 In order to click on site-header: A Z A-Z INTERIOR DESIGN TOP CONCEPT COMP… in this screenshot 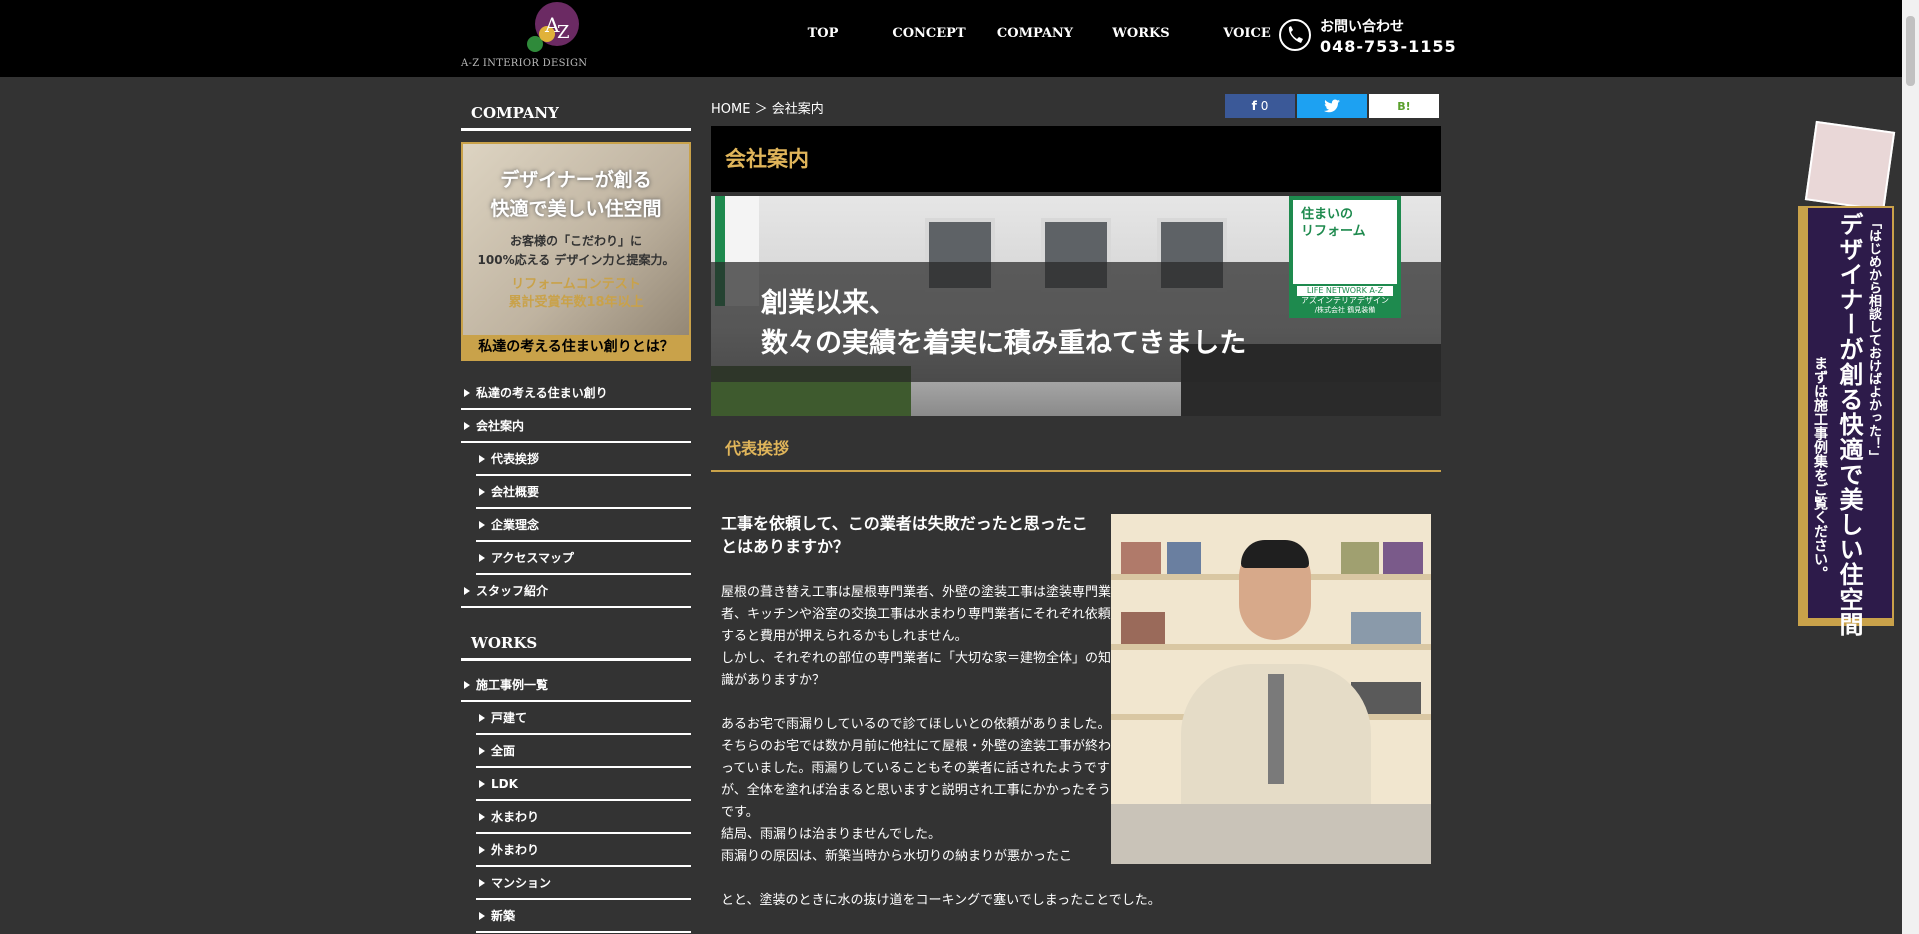, I will do `click(959, 38)`.